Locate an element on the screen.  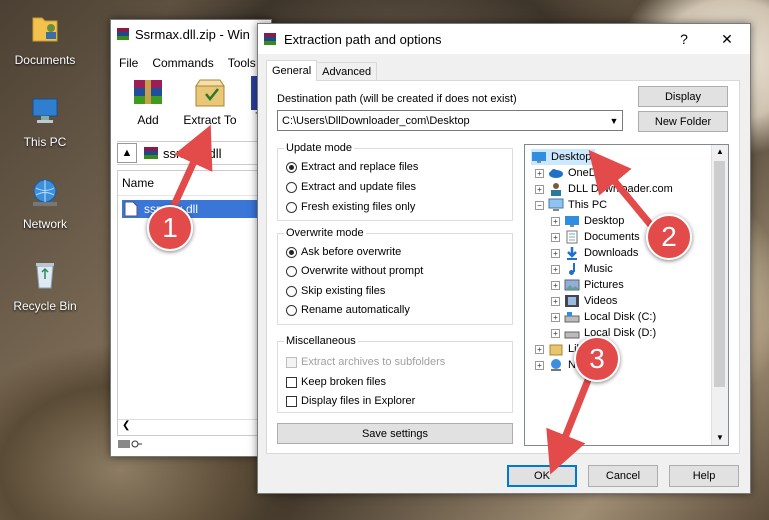
option-label: Ask before overwrite is located at coordinates (351, 252).